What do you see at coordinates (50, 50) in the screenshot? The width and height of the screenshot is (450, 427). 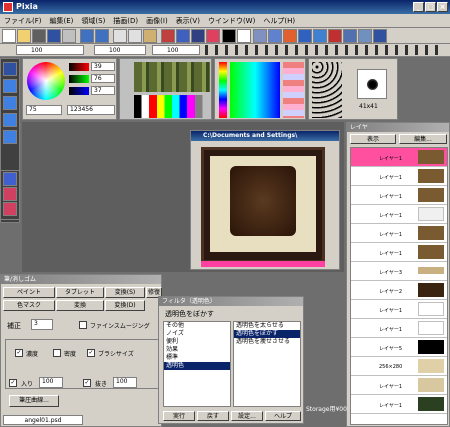 I see `size-field-a: 100` at bounding box center [50, 50].